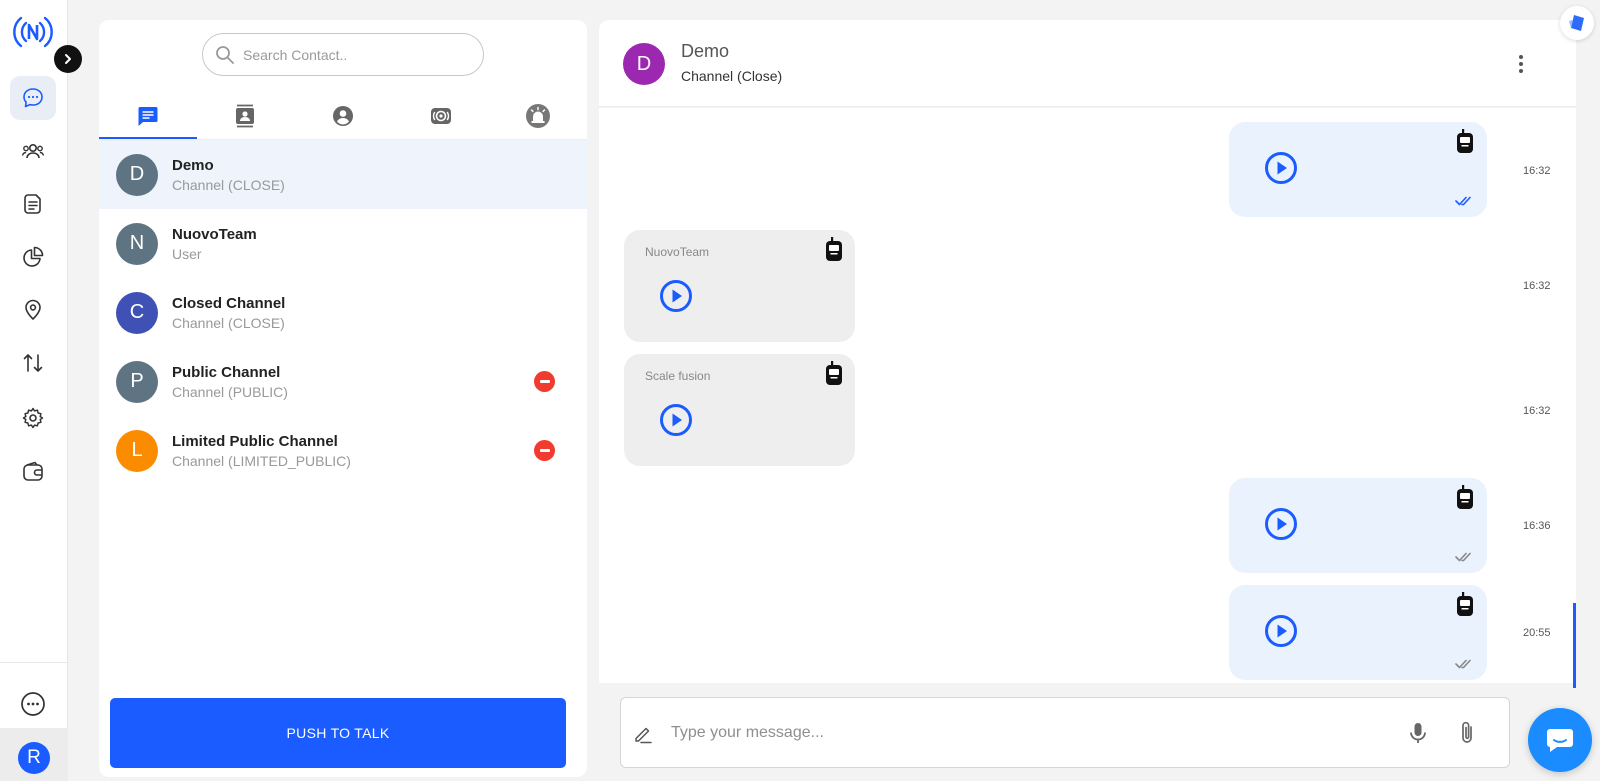 This screenshot has width=1600, height=781. I want to click on app-logo-icon, so click(33, 32).